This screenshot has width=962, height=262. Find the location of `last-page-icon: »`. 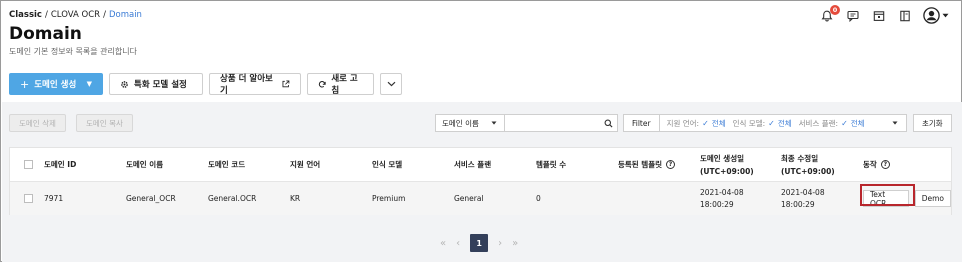

last-page-icon: » is located at coordinates (515, 243).